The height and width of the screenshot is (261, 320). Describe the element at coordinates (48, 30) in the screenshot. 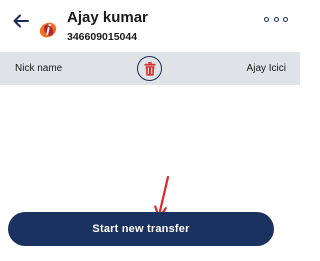

I see `icici-bank-logo-icon` at that location.